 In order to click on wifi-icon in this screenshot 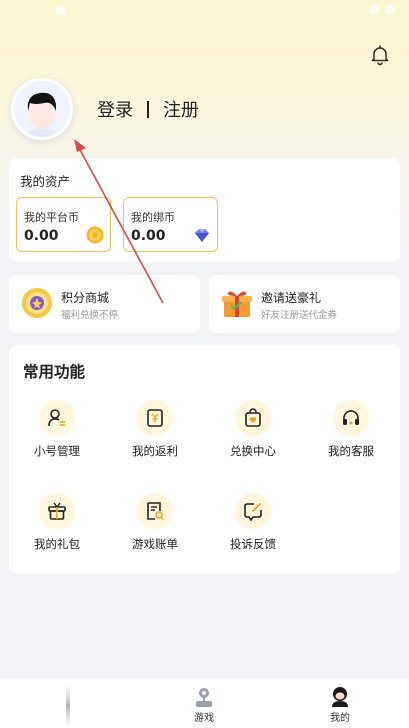, I will do `click(374, 10)`.